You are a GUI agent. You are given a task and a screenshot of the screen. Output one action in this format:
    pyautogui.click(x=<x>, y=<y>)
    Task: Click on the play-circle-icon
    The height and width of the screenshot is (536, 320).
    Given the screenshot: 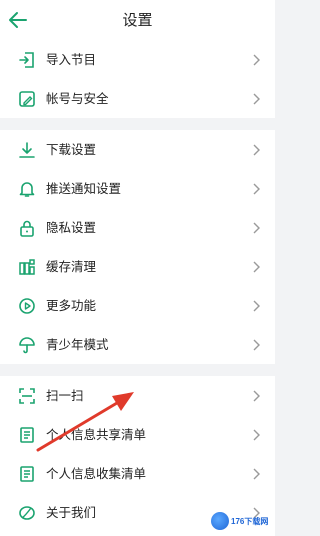 What is the action you would take?
    pyautogui.click(x=27, y=306)
    